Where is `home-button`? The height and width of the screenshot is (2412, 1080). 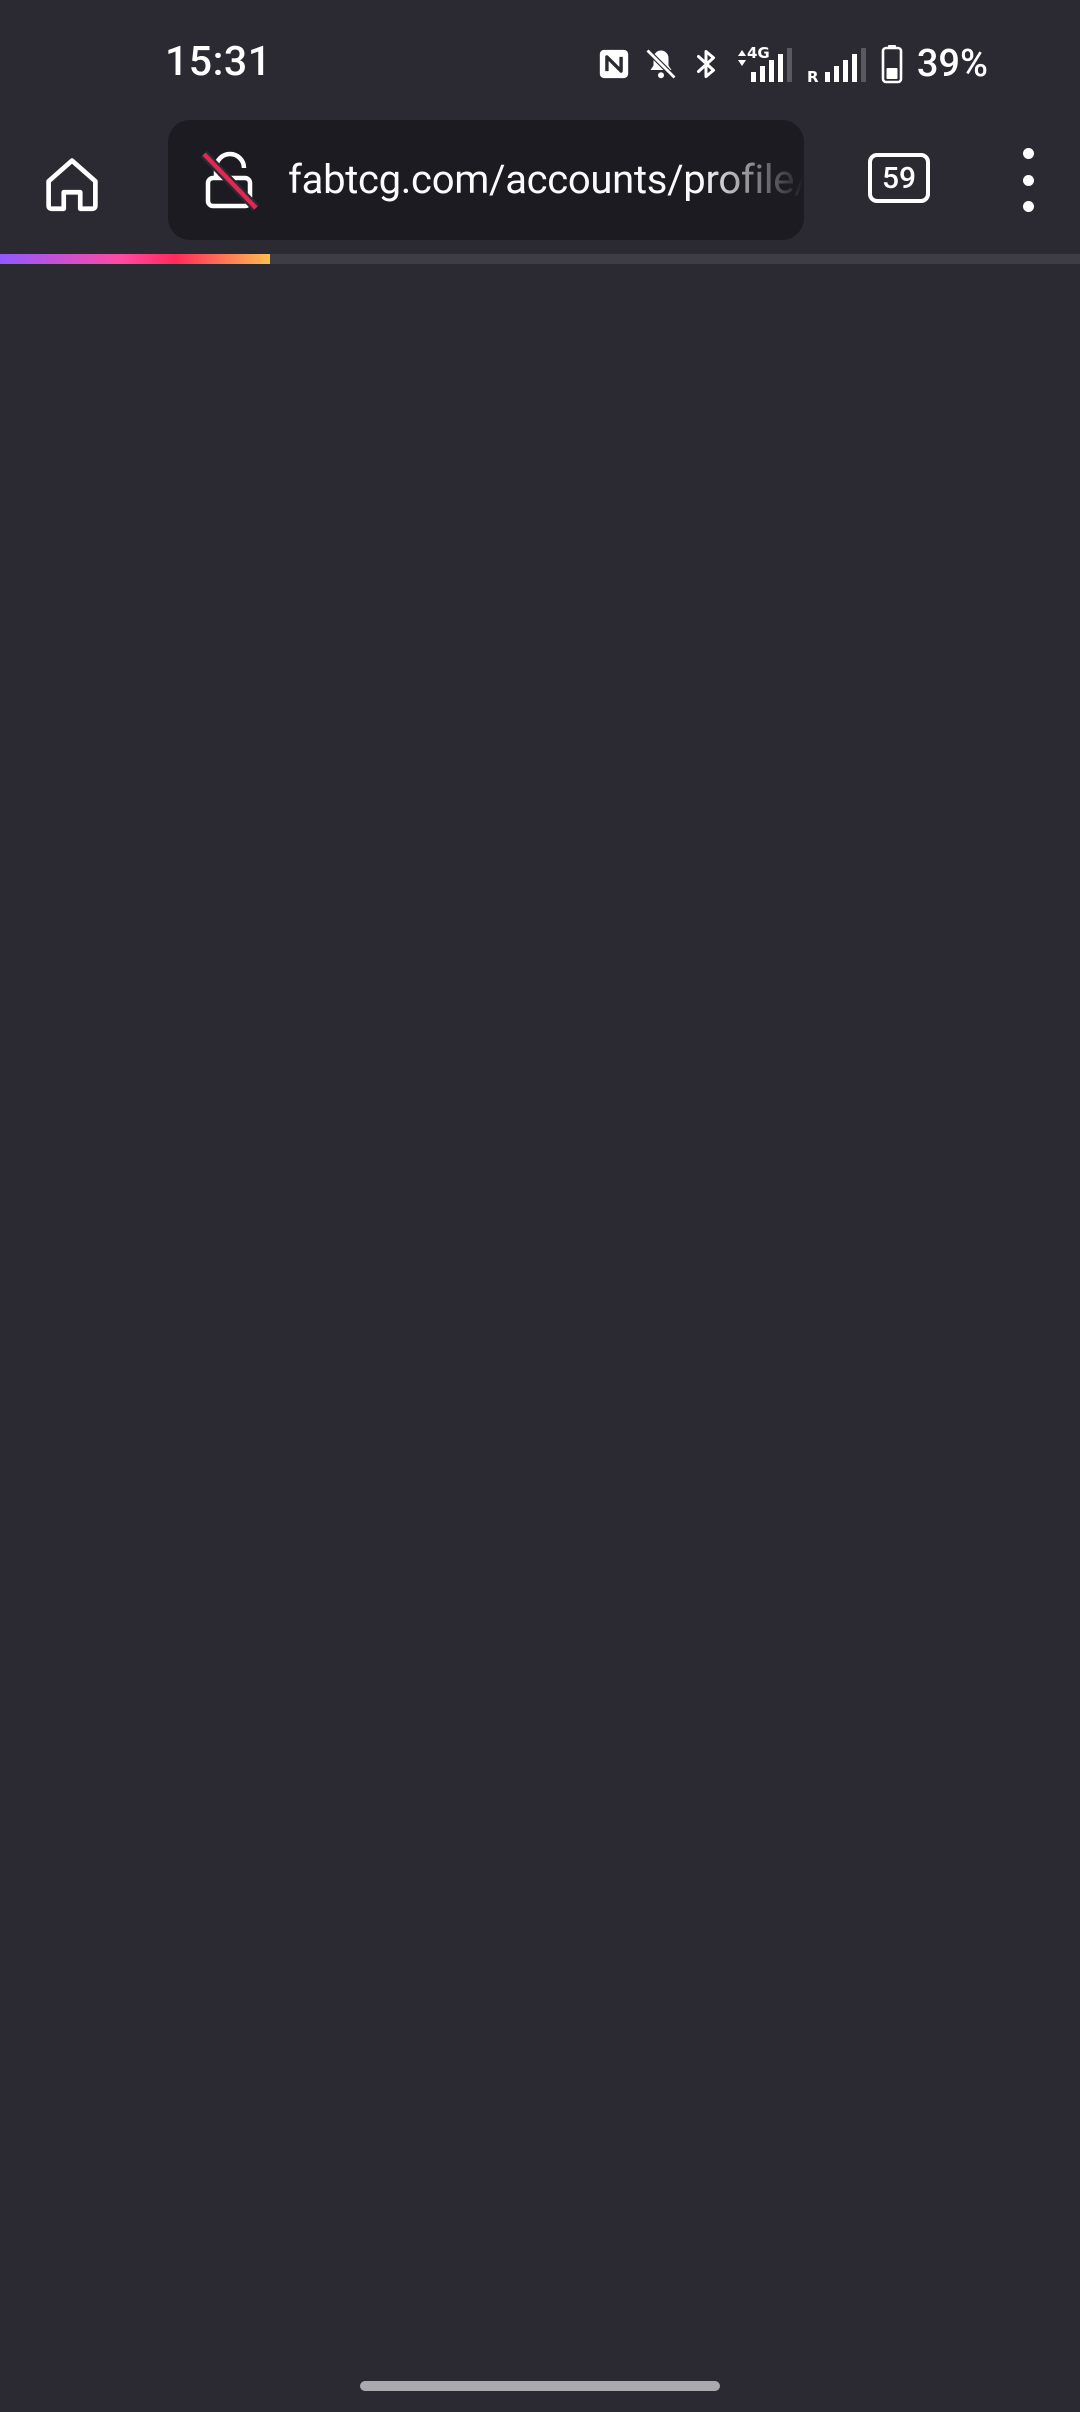
home-button is located at coordinates (72, 184).